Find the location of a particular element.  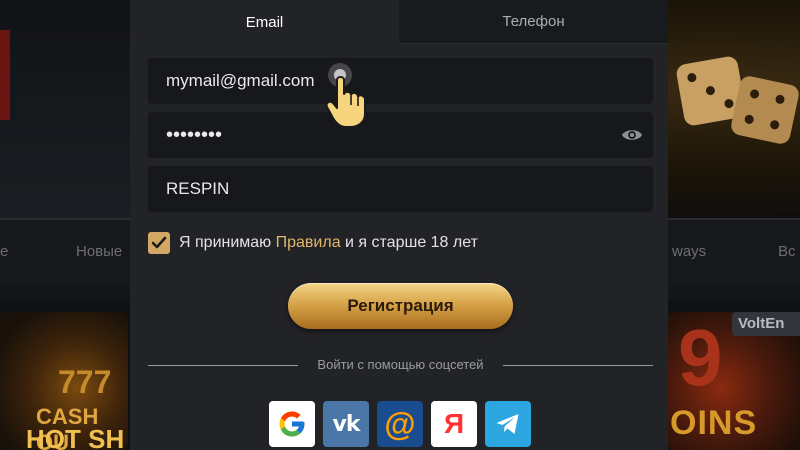

vk-icon: vk is located at coordinates (346, 424).